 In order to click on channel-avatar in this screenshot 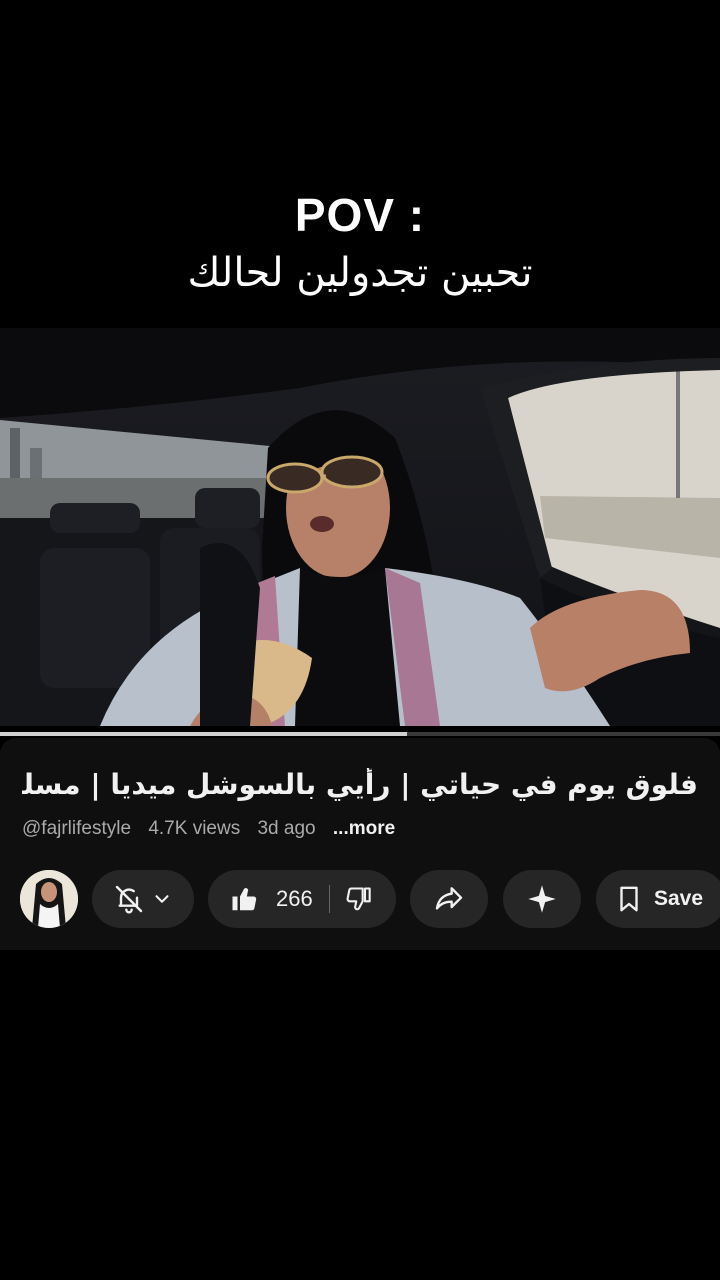, I will do `click(49, 899)`.